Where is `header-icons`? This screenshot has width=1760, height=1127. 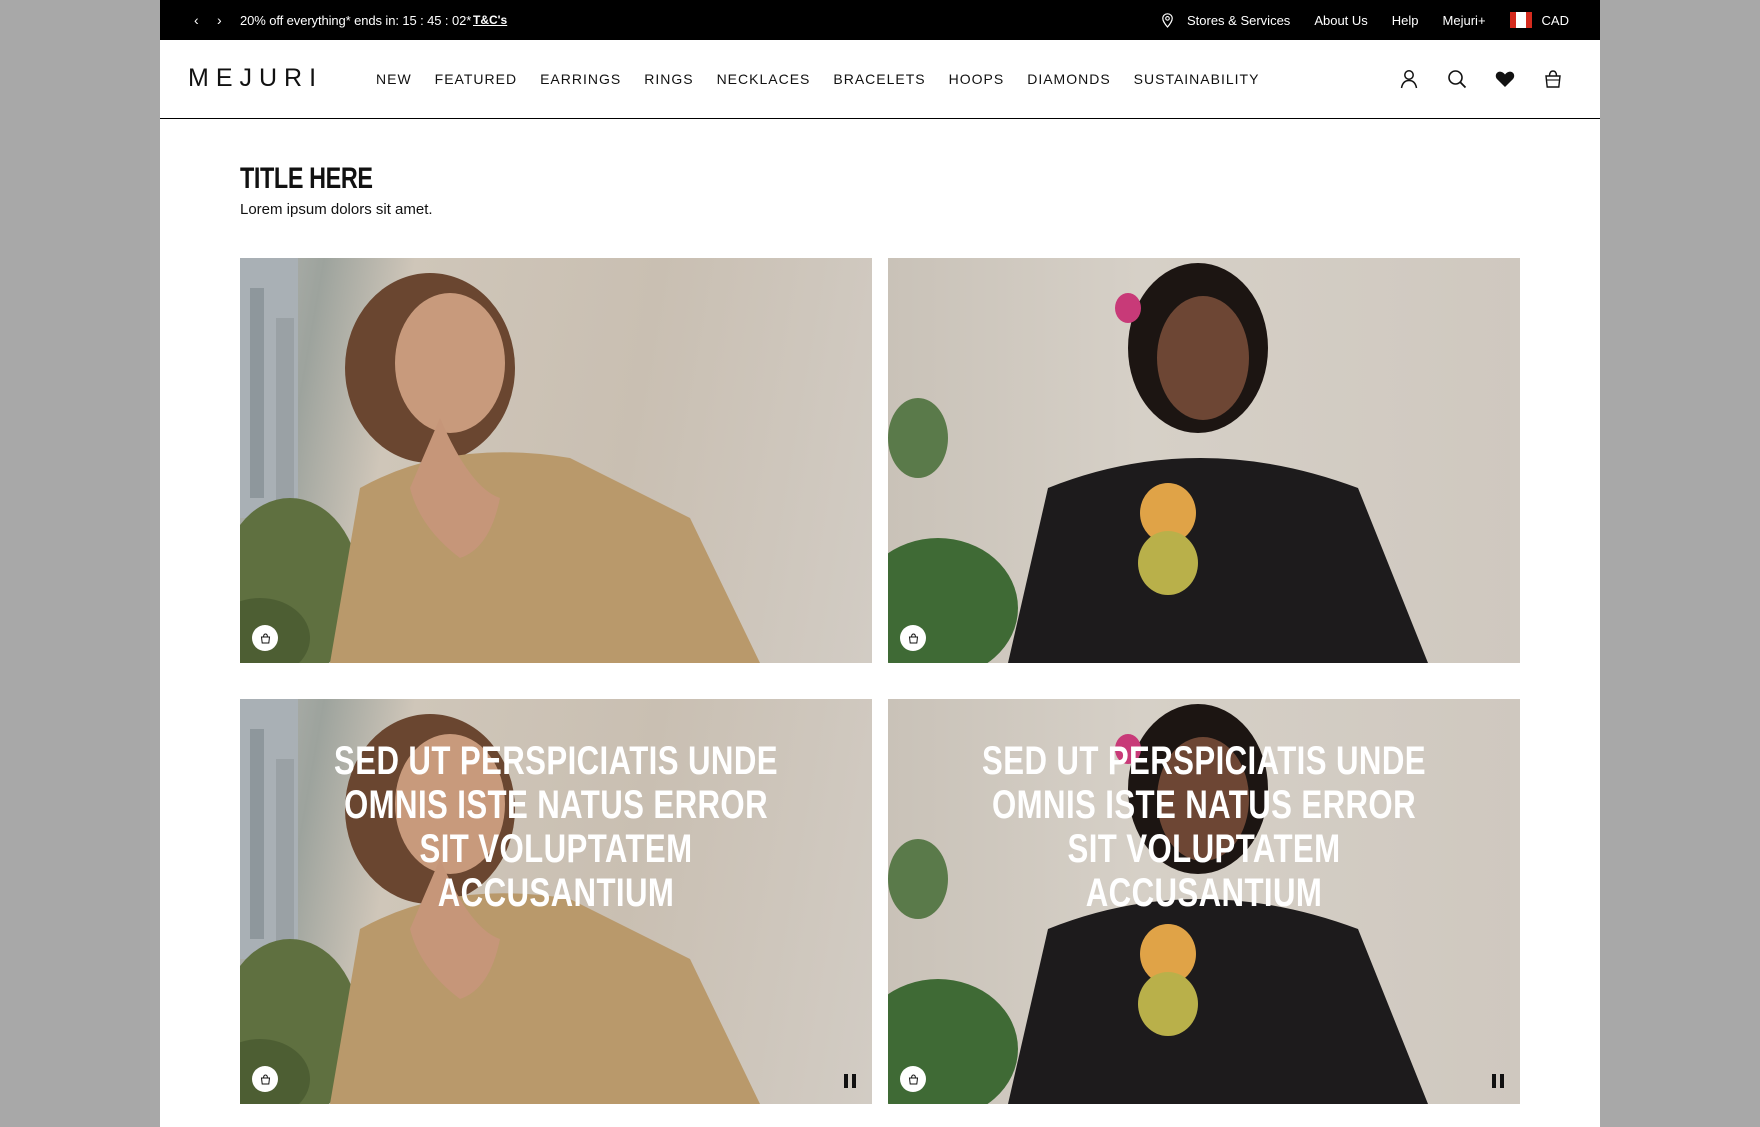
header-icons is located at coordinates (1481, 79).